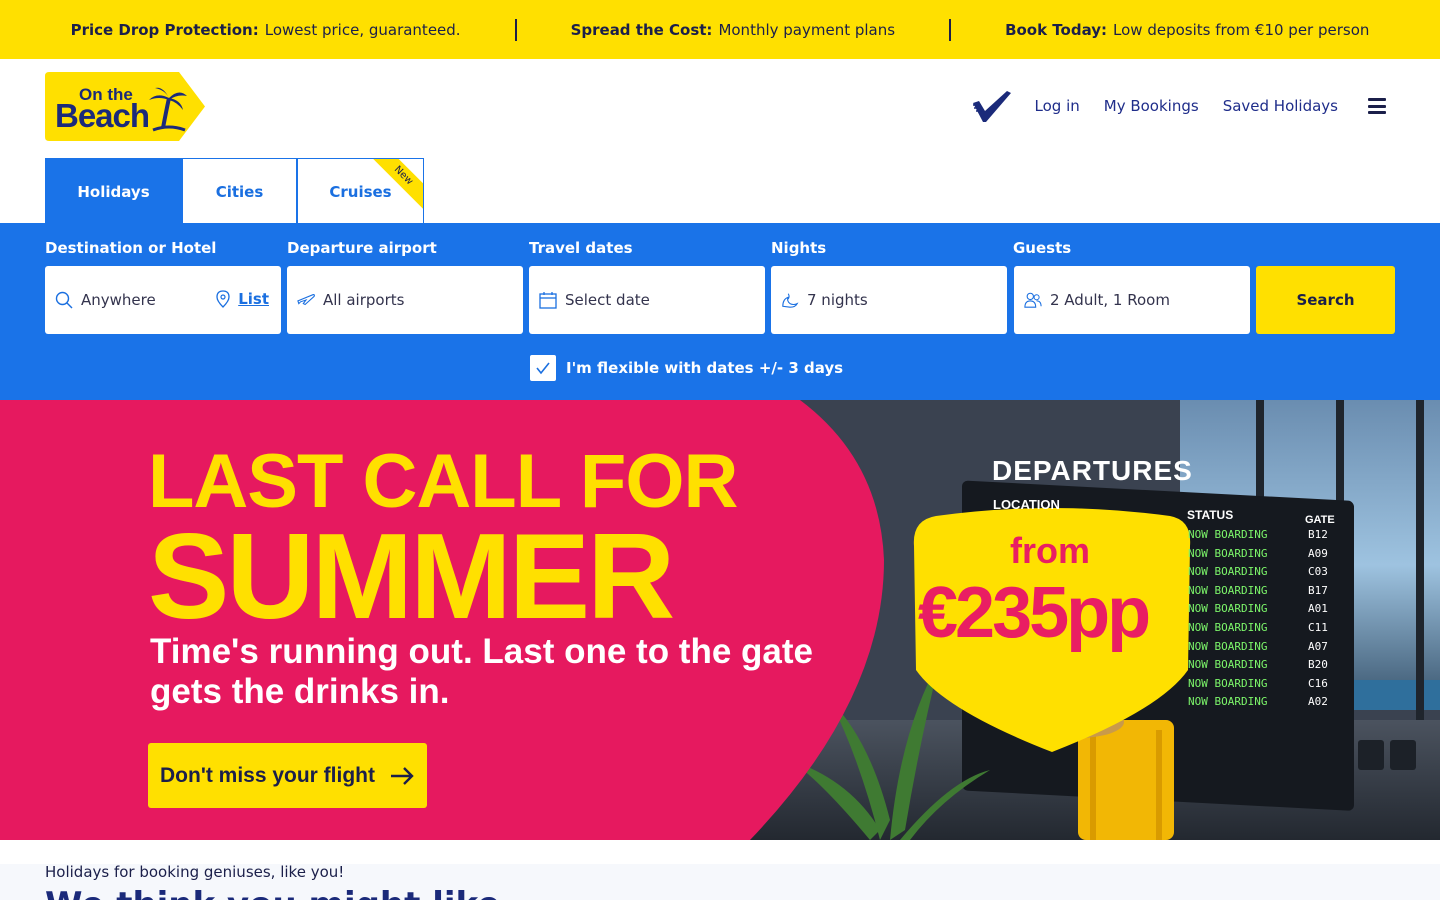 Image resolution: width=1440 pixels, height=900 pixels. Describe the element at coordinates (118, 300) in the screenshot. I see `destination-value: Anywhere` at that location.